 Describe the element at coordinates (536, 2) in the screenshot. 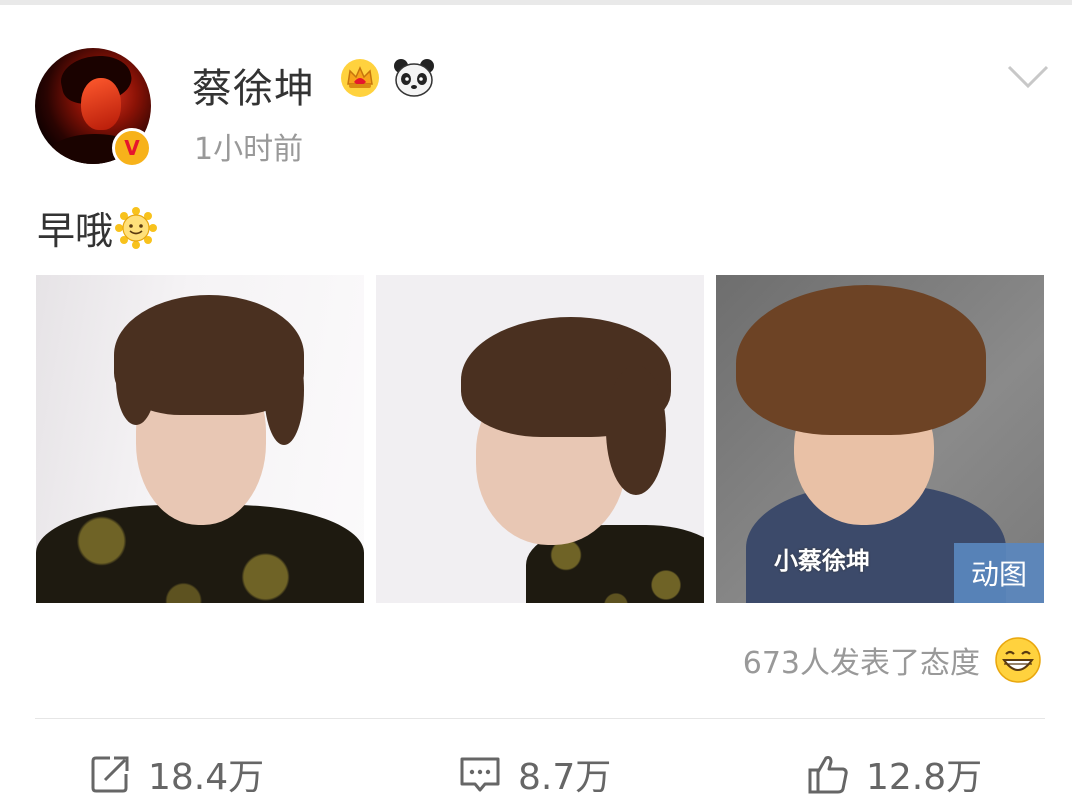

I see `top-border` at that location.